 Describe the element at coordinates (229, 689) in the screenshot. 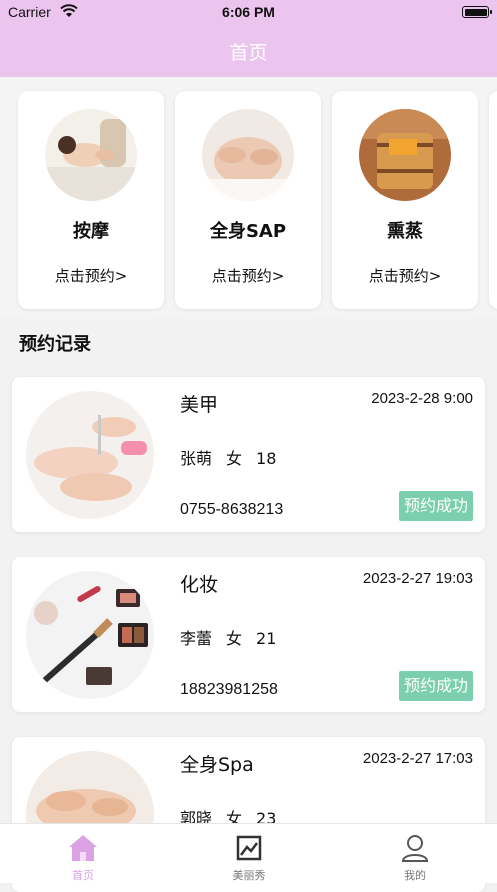

I see `record-phone: 18823981258` at that location.